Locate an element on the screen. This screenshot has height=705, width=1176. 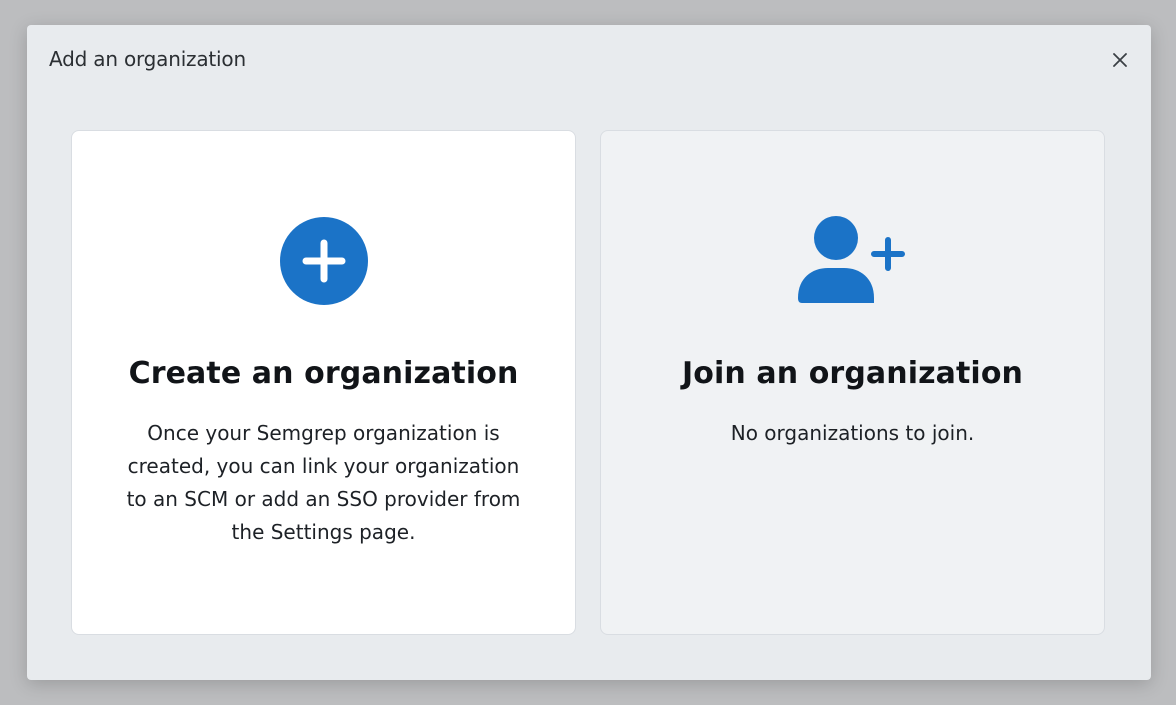
create-icon-wrap is located at coordinates (323, 261).